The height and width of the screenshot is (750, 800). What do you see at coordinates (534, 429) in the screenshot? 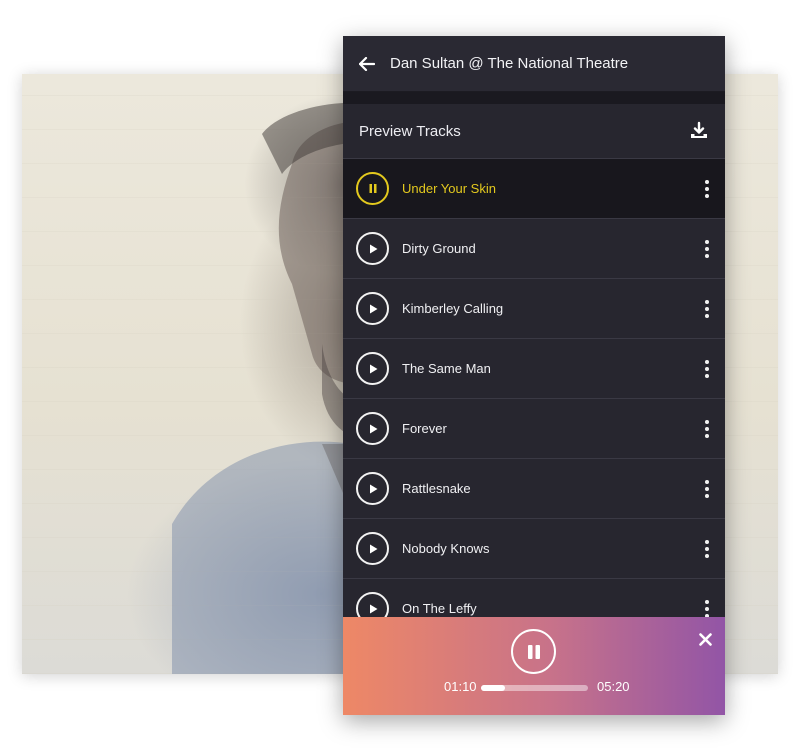
I see `track-row: Forever` at bounding box center [534, 429].